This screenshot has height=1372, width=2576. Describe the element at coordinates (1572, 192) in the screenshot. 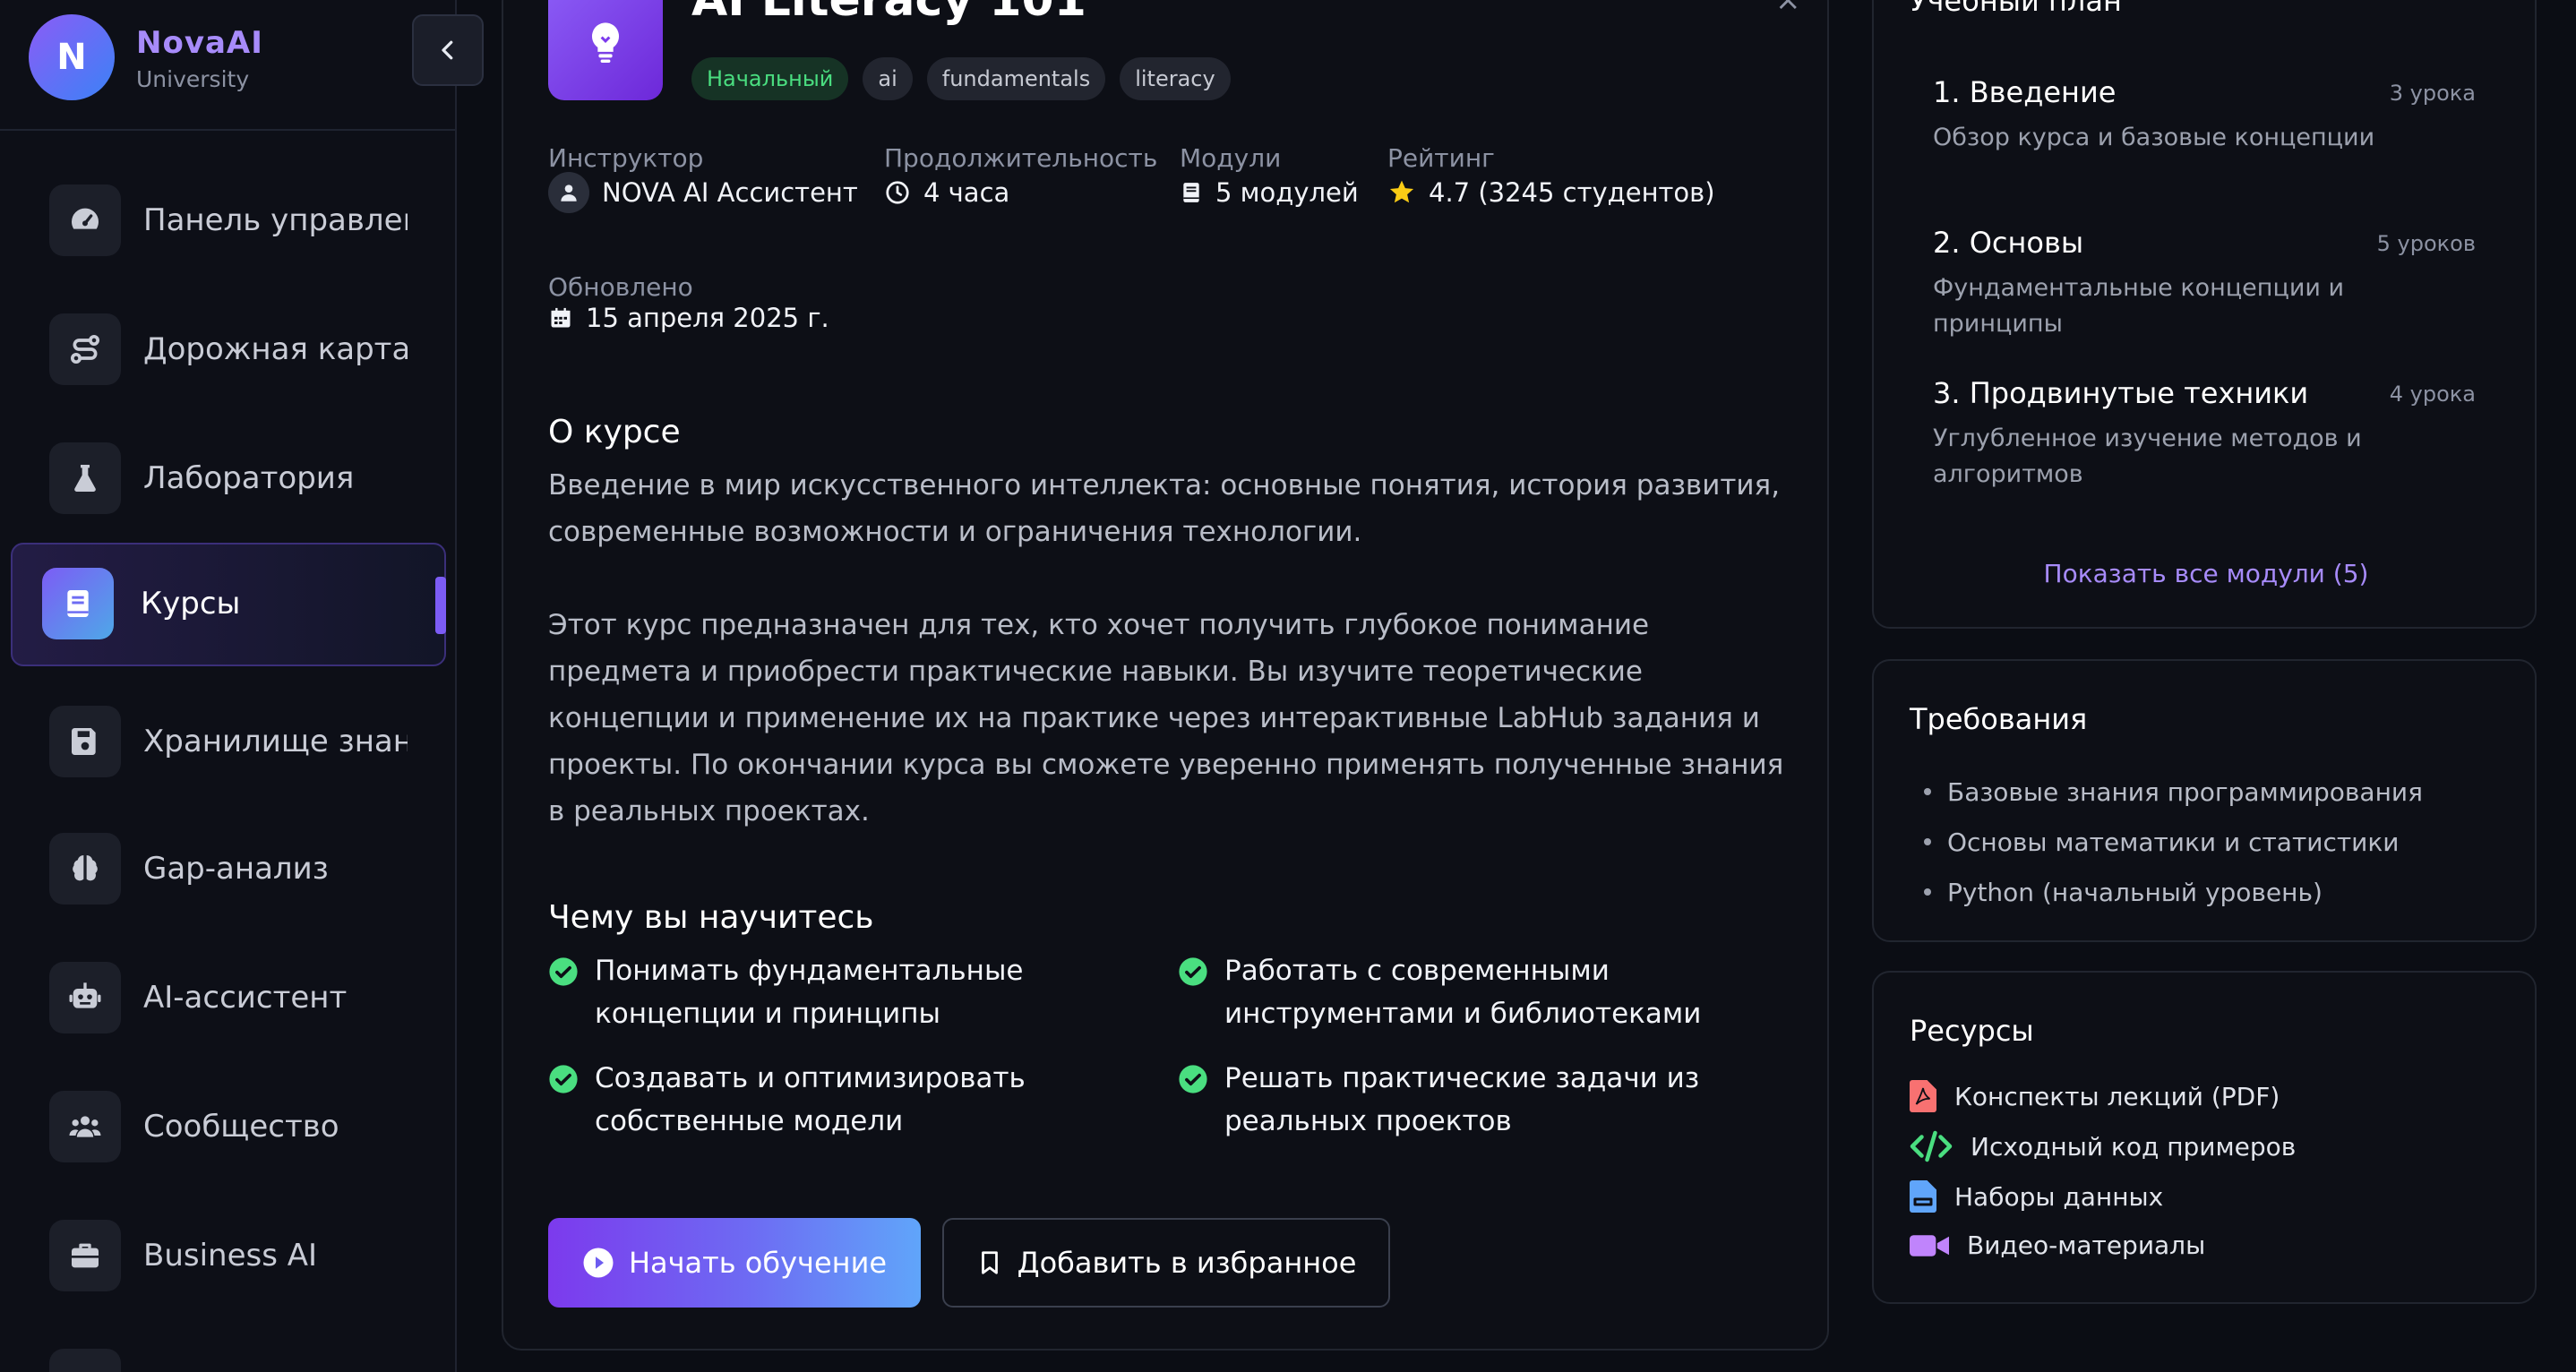

I see `rating-text: 4.7 (3245 студентов)` at that location.